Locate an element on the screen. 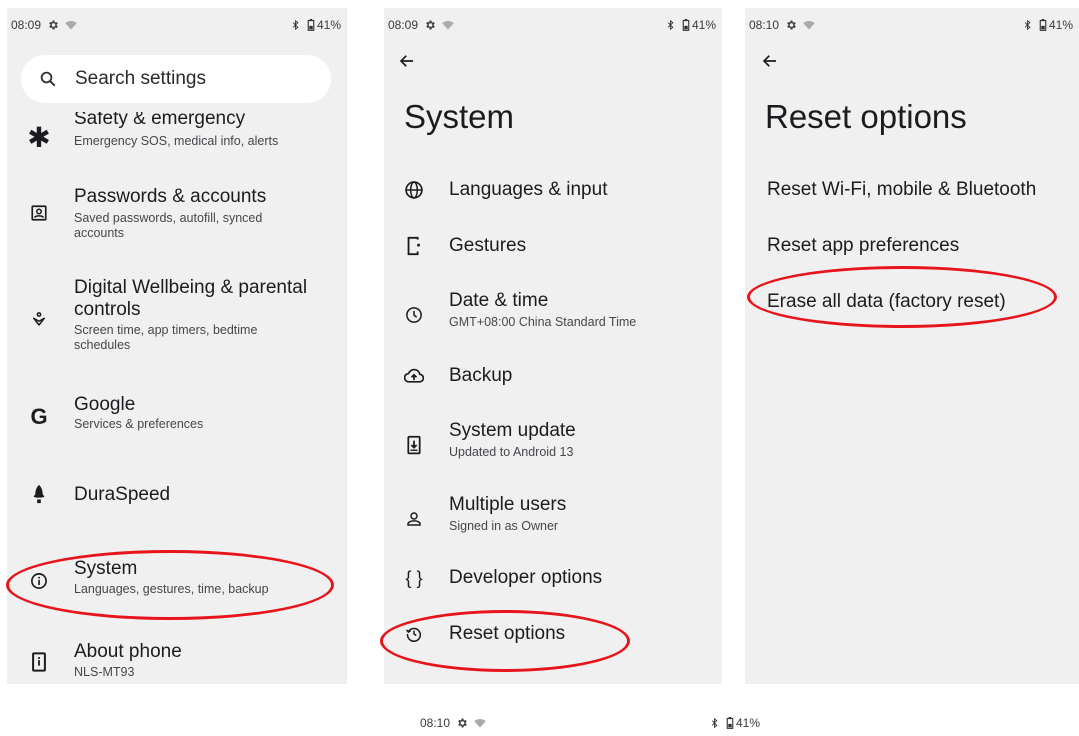  settings-item-duraspeed: DuraSpeed is located at coordinates (177, 495).